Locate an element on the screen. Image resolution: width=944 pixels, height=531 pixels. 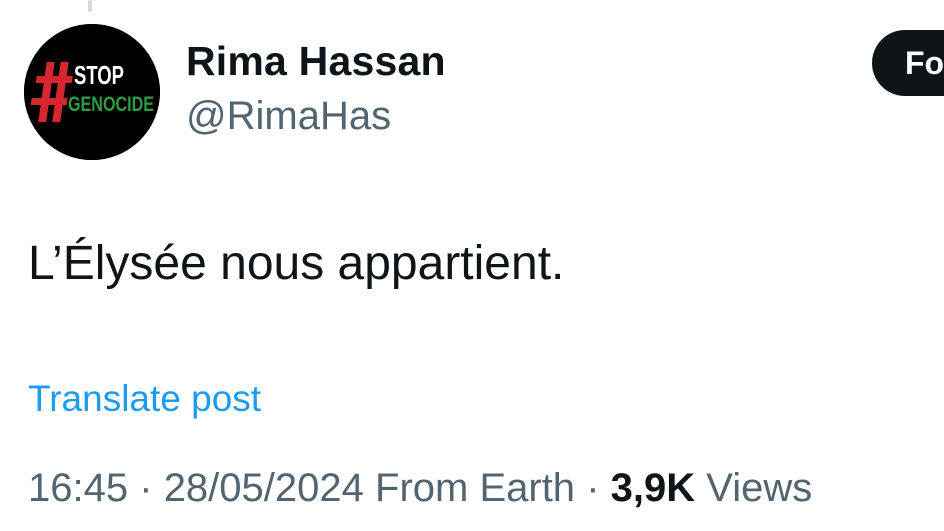
post-text: L’Élysée nous appartient. is located at coordinates (296, 263).